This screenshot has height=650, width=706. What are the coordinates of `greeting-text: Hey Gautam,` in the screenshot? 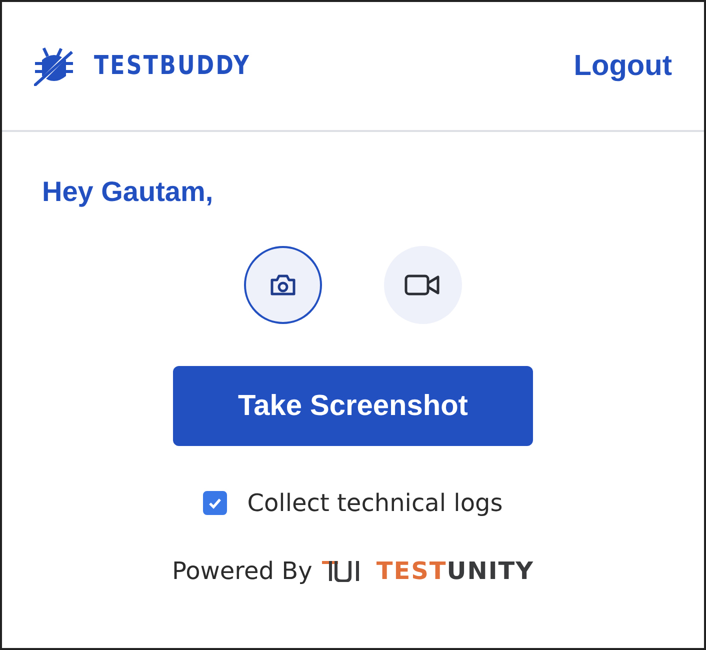 It's located at (128, 192).